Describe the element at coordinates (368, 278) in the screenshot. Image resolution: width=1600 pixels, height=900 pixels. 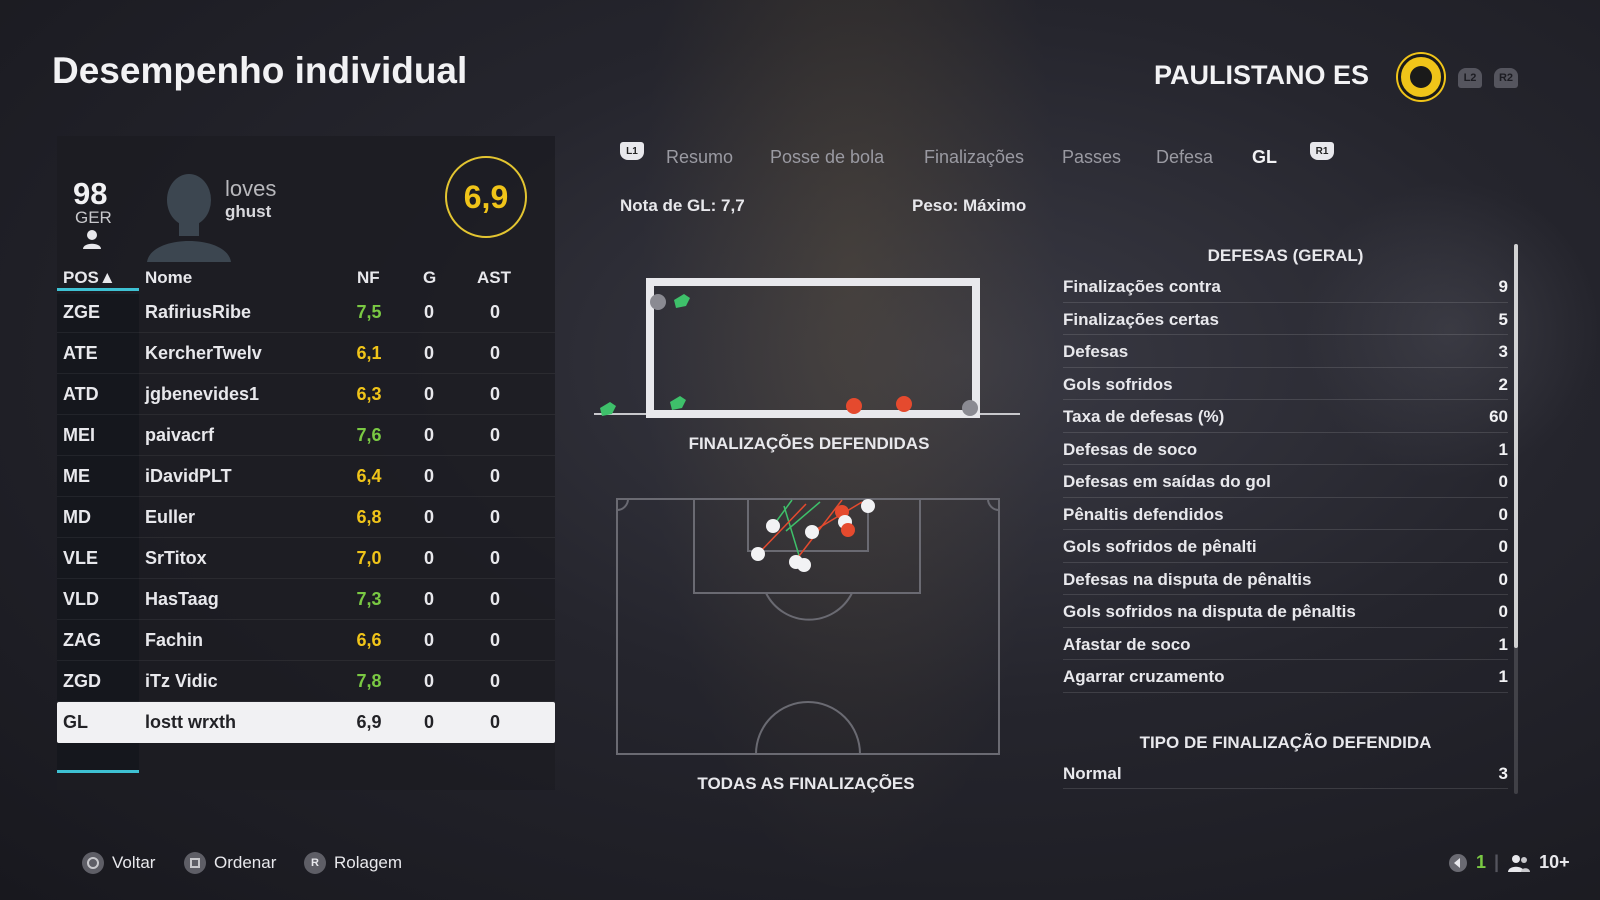
I see `column-header-nf: NF` at that location.